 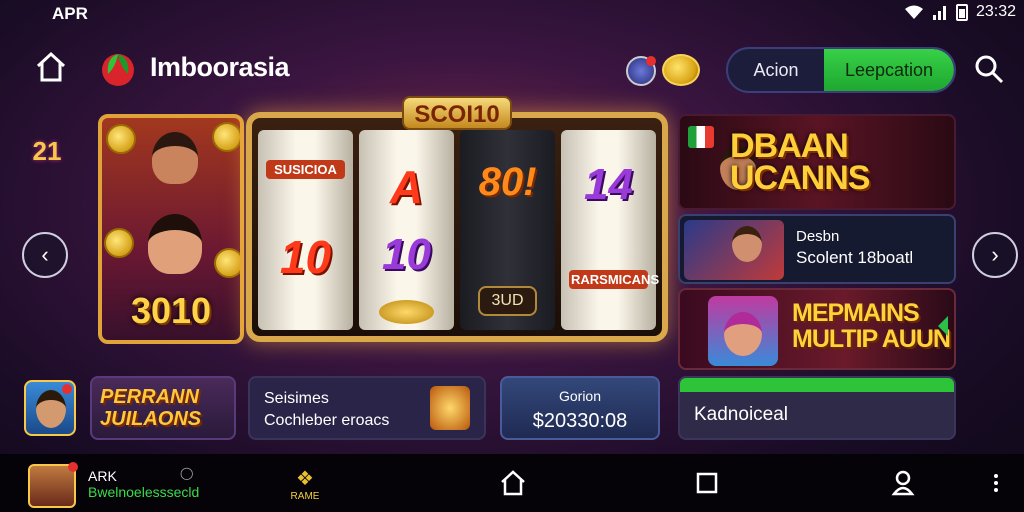 What do you see at coordinates (507, 182) in the screenshot?
I see `reel-symbol: 80!` at bounding box center [507, 182].